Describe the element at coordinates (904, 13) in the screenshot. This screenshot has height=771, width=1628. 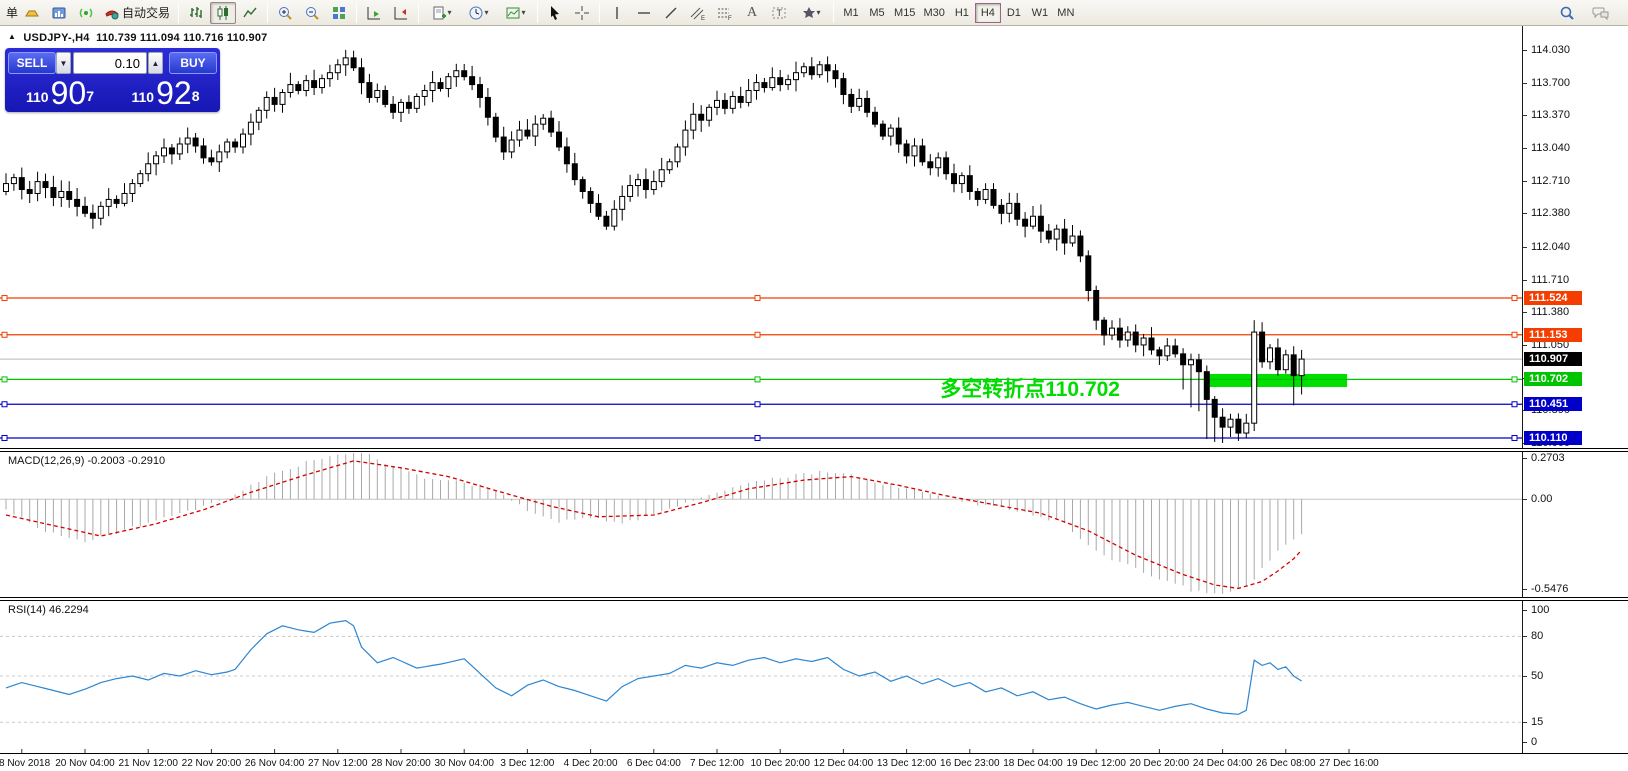
I see `timeframe-m15: M15` at that location.